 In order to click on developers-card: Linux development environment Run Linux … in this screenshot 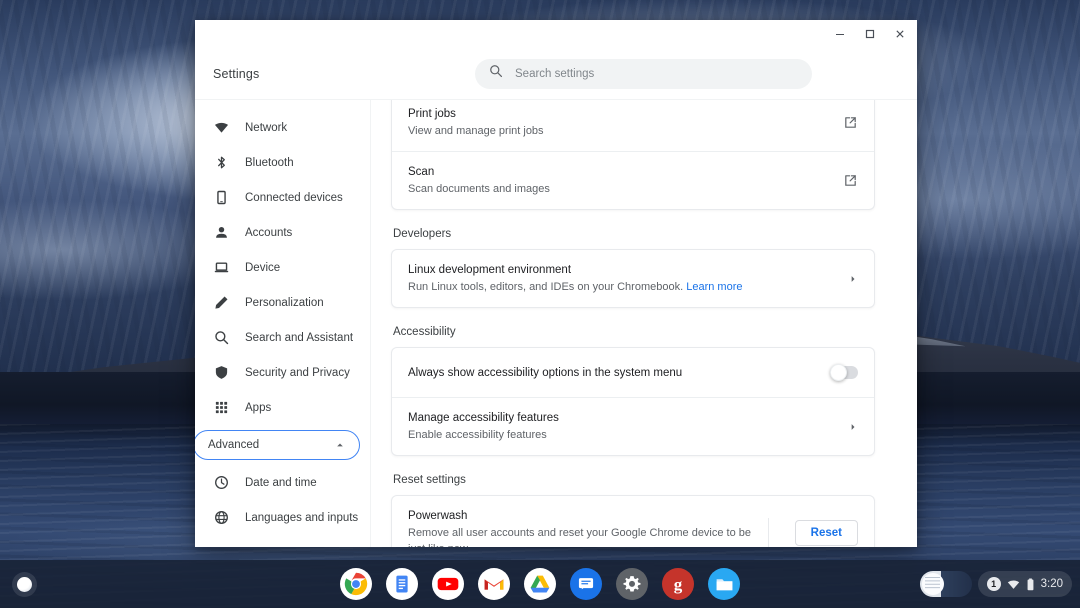, I will do `click(633, 278)`.